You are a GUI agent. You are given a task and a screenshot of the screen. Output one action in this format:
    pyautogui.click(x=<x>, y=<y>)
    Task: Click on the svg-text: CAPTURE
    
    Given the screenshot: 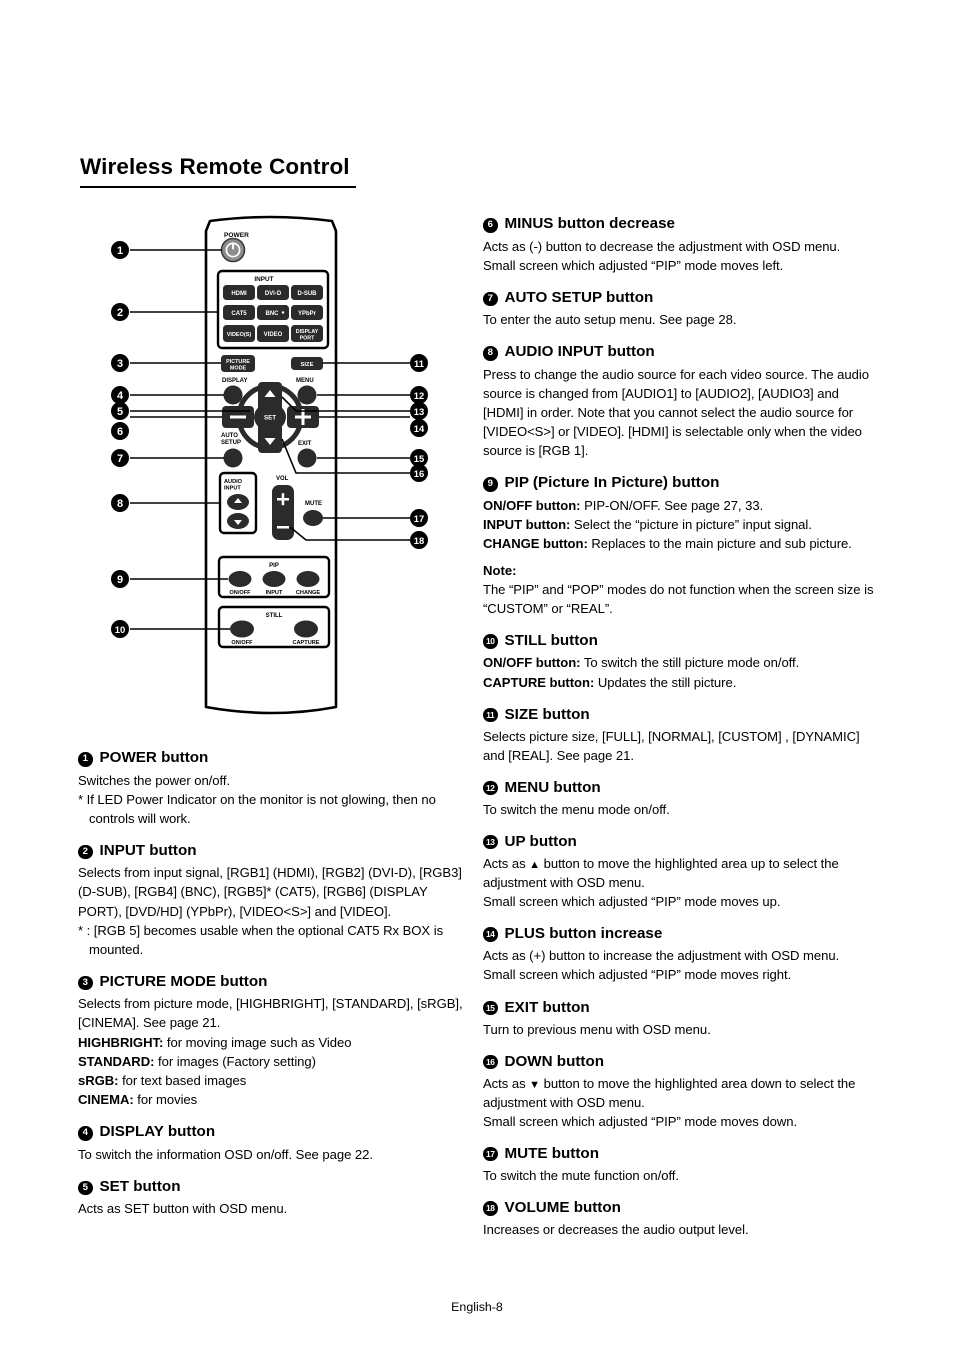 What is the action you would take?
    pyautogui.click(x=305, y=643)
    